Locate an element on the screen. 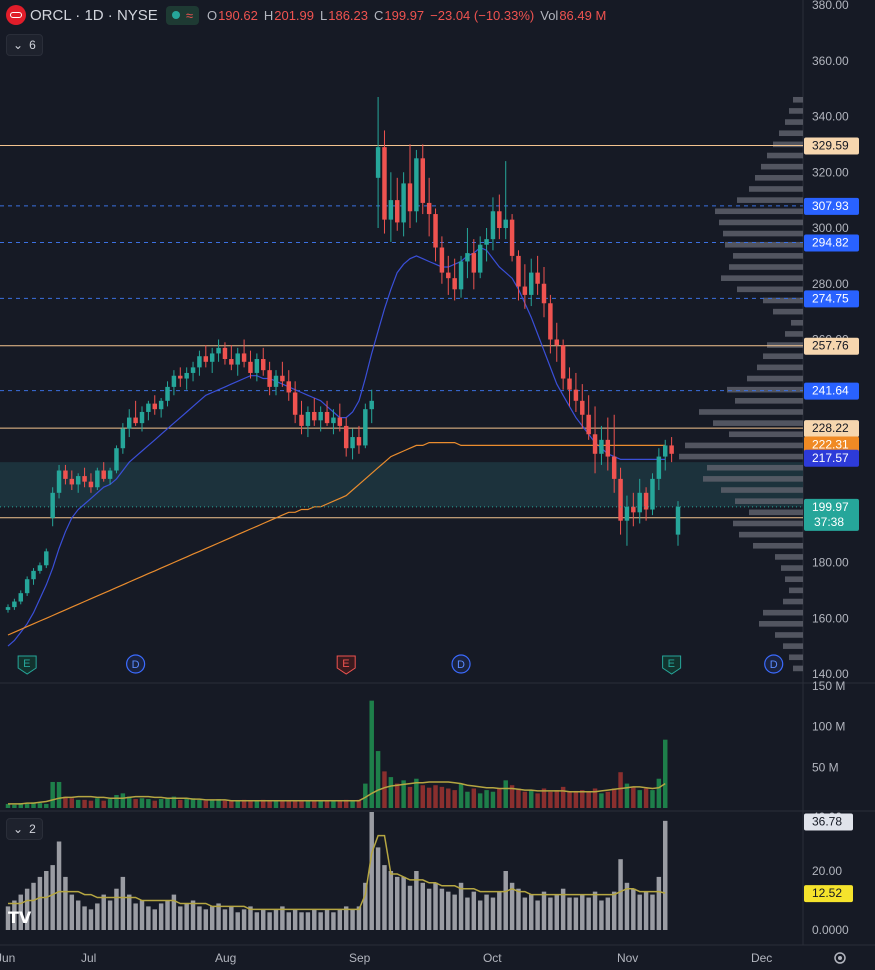  close-value: 199.97 is located at coordinates (404, 15).